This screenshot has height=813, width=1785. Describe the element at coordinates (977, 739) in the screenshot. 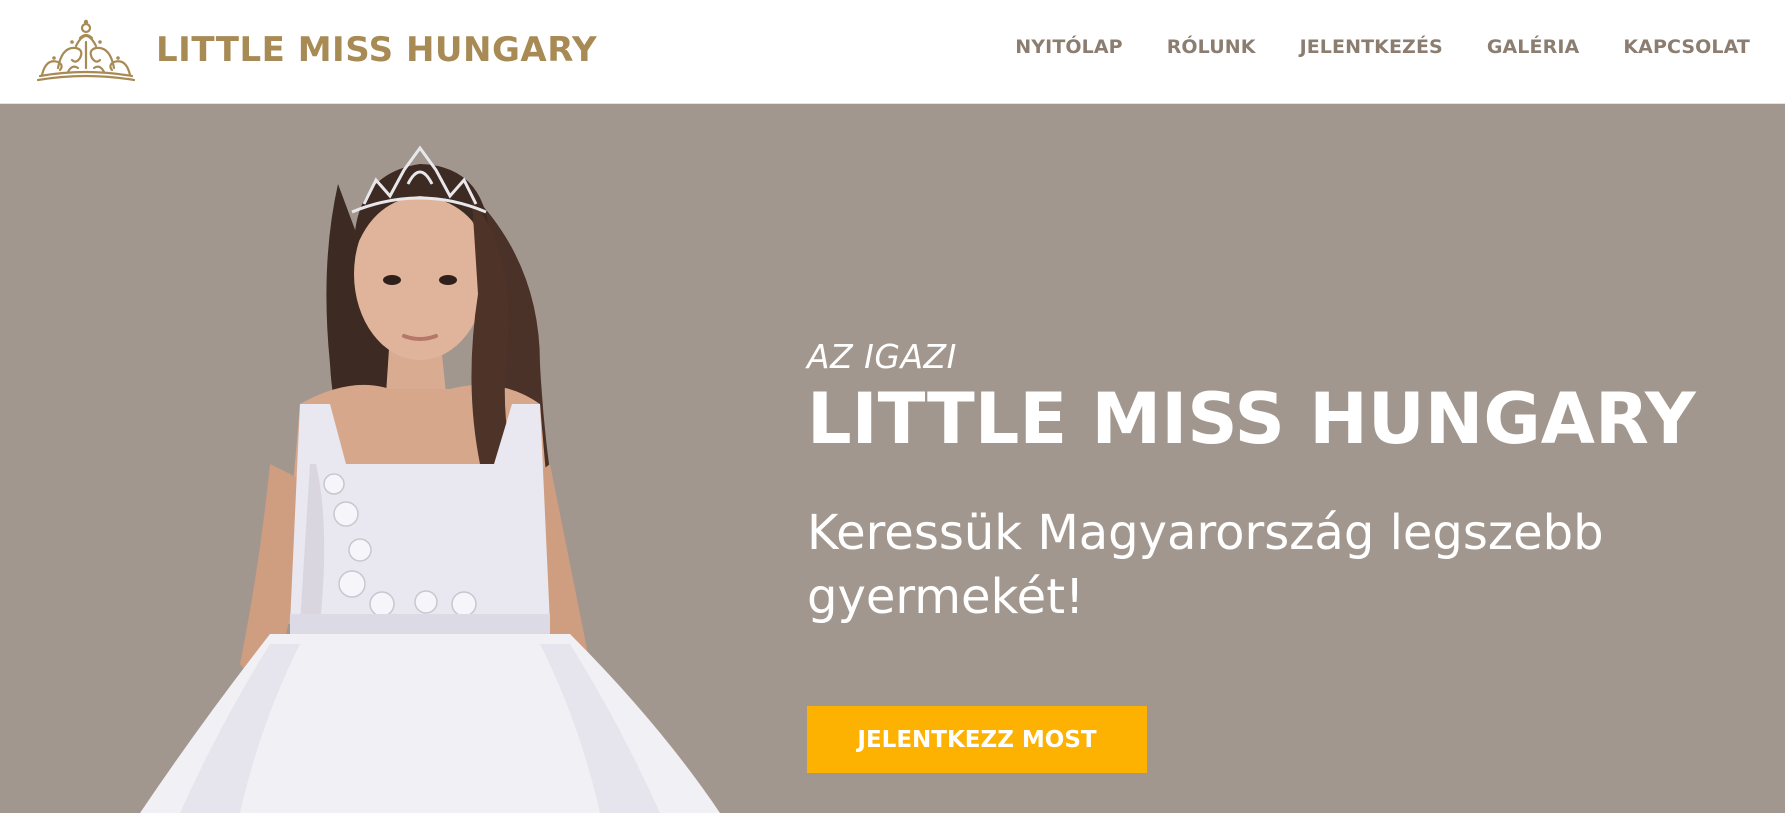

I see `apply-now-button: JELENTKEZZ MOST` at that location.